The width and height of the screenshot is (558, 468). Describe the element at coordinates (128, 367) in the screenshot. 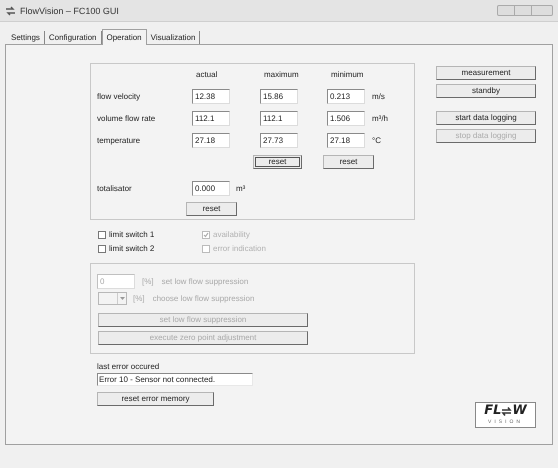

I see `field-label: last error occured` at that location.